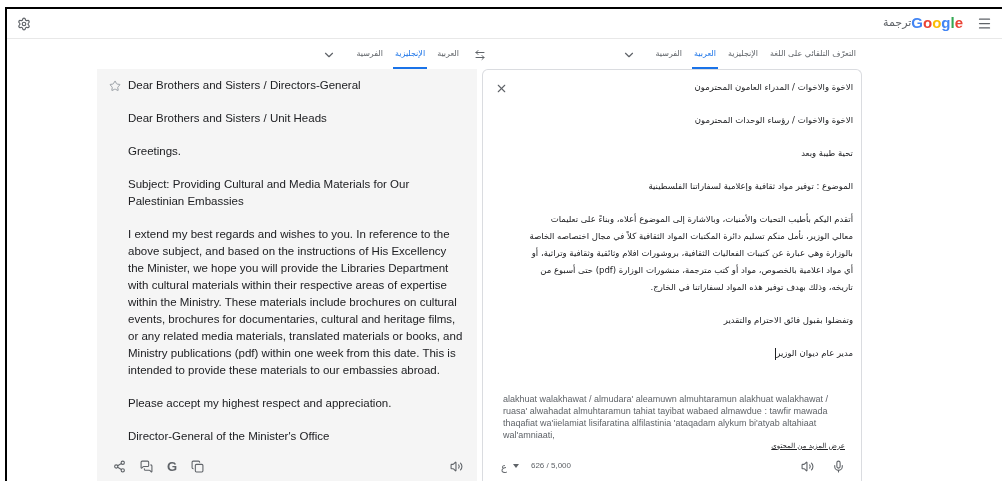 Image resolution: width=1002 pixels, height=481 pixels. I want to click on translated-paragraph: I extend my best regards and wishes to you. In reference to the above subject, and based on the instructions of His Excellency the Minister, we hope you will provide the Libraries Department with cultural materials within their respective areas of expertise within the Ministry. These materials include brochures on cultural events, brochures for documentaries, cultural and heritage films, or any related media materials, translated materials or books, and Ministry publications (pdf) within one week from this date. This is intended to provide these materials to our embassies abroad., so click(295, 302).